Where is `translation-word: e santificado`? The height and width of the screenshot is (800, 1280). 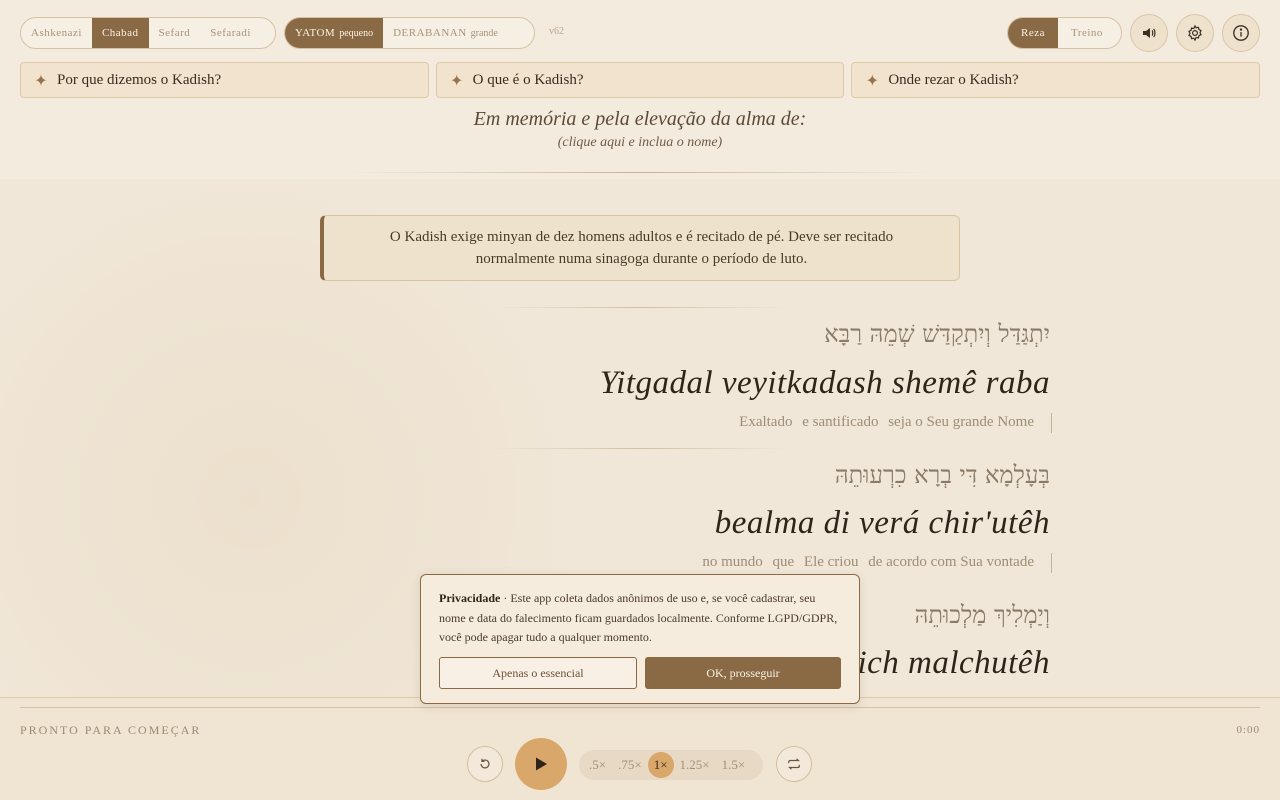 translation-word: e santificado is located at coordinates (840, 422).